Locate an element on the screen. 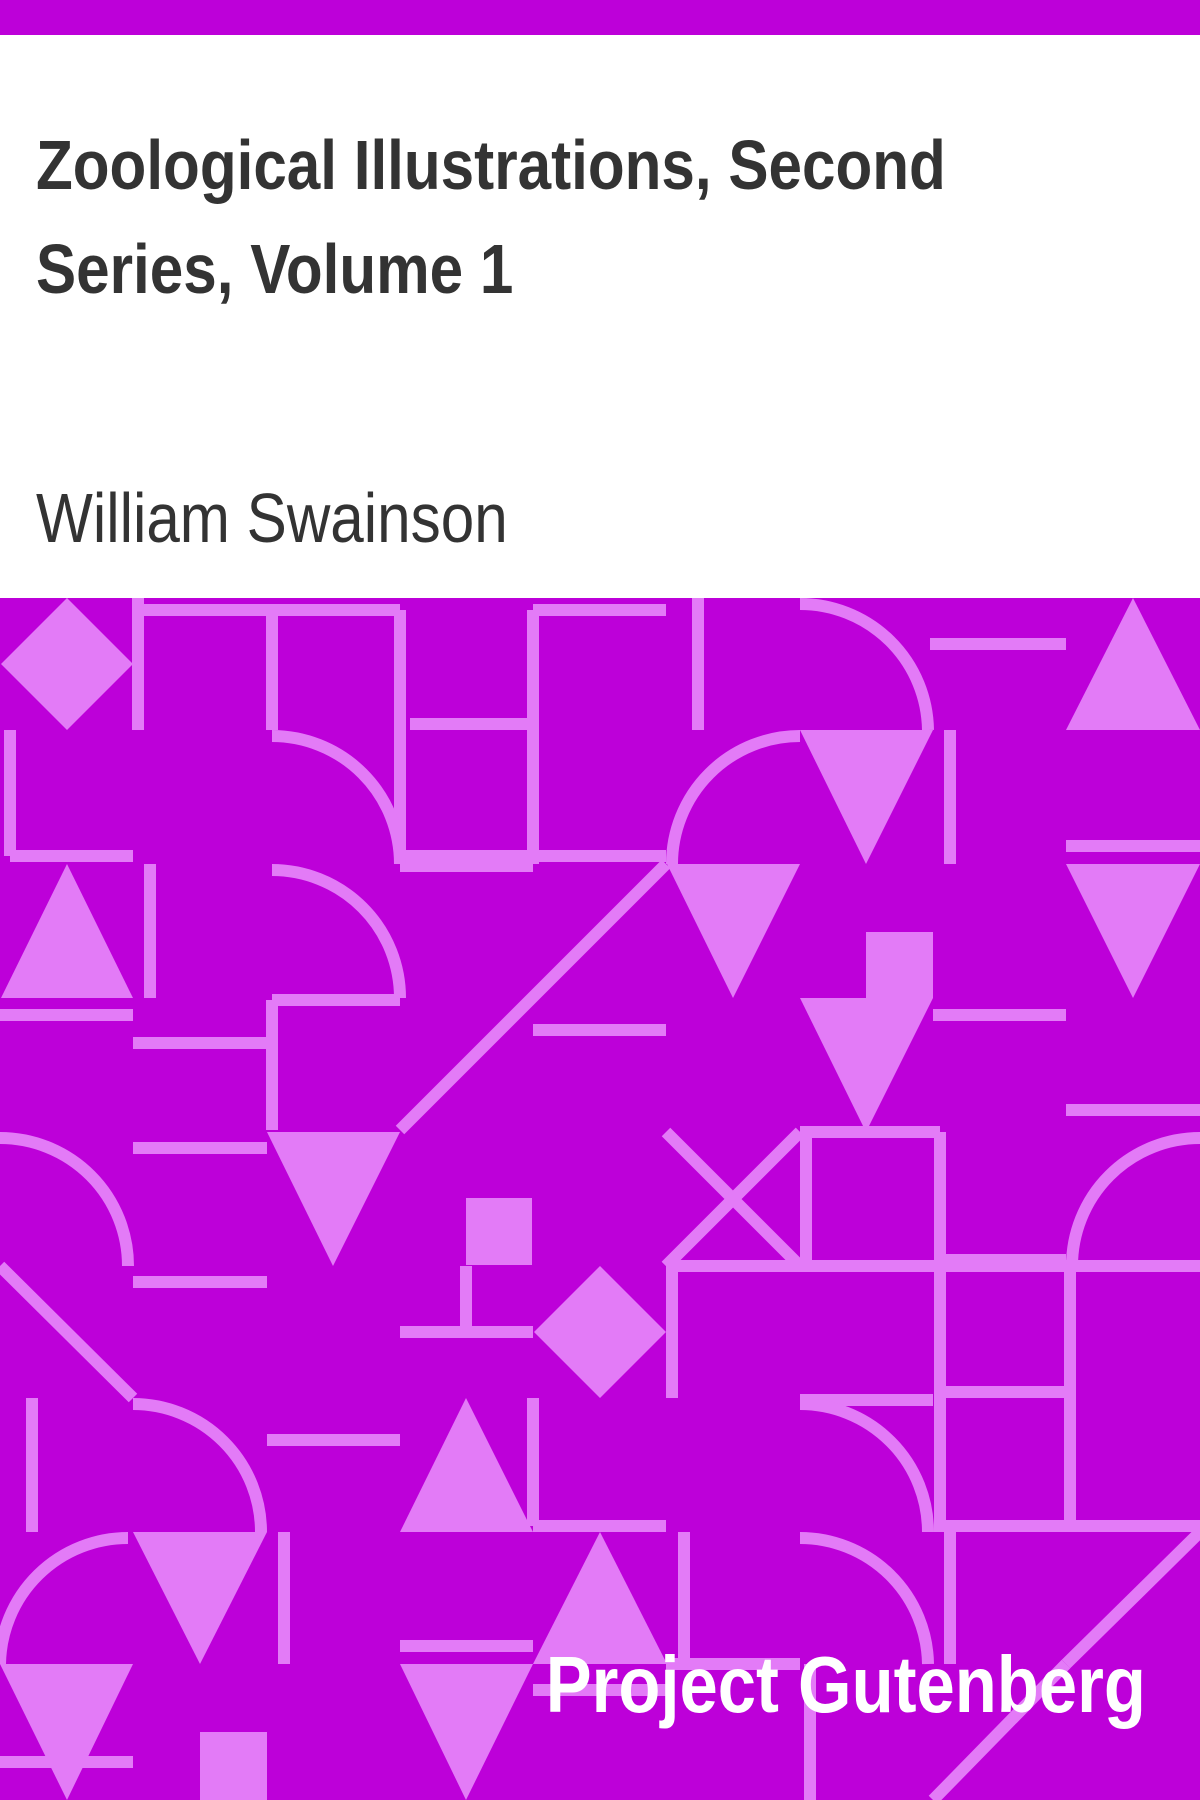 The image size is (1200, 1800). book-author: William Swainson is located at coordinates (272, 518).